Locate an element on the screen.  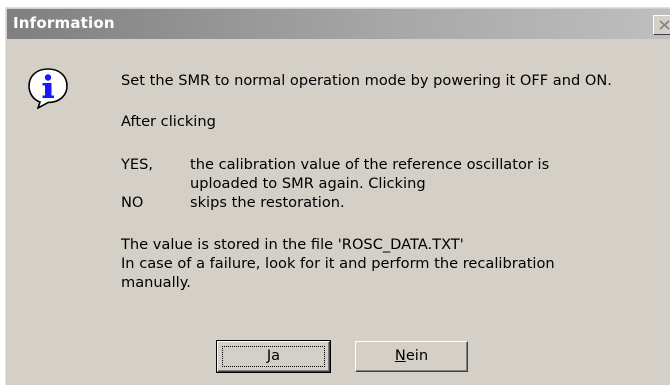
no-button: Nein is located at coordinates (411, 356).